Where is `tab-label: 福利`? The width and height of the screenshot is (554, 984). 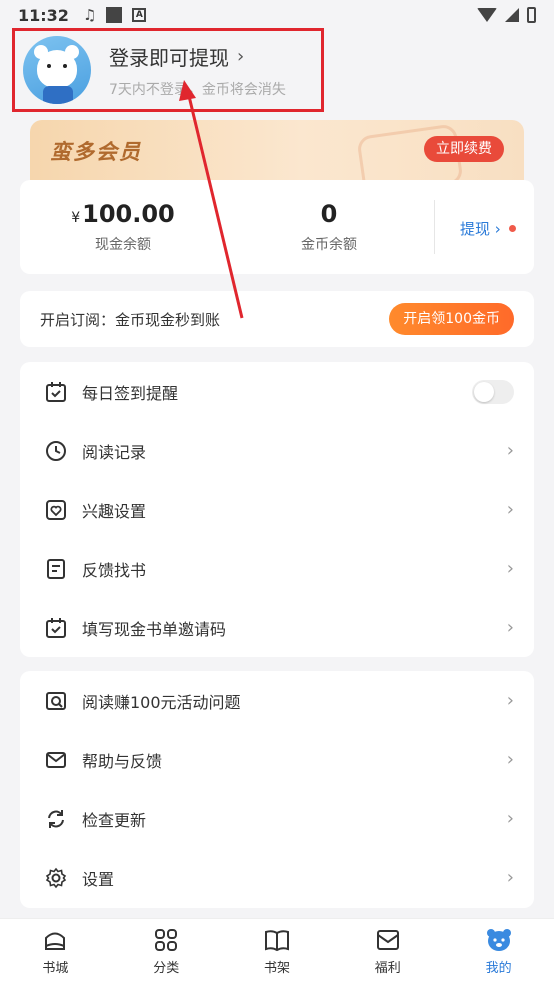
tab-label: 福利 is located at coordinates (387, 968).